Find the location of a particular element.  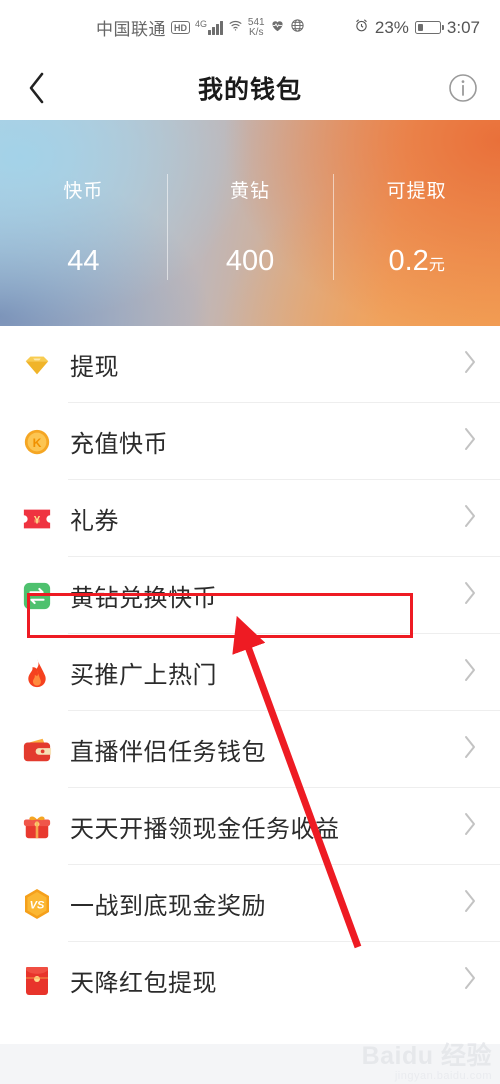

footer-strip is located at coordinates (250, 1064).